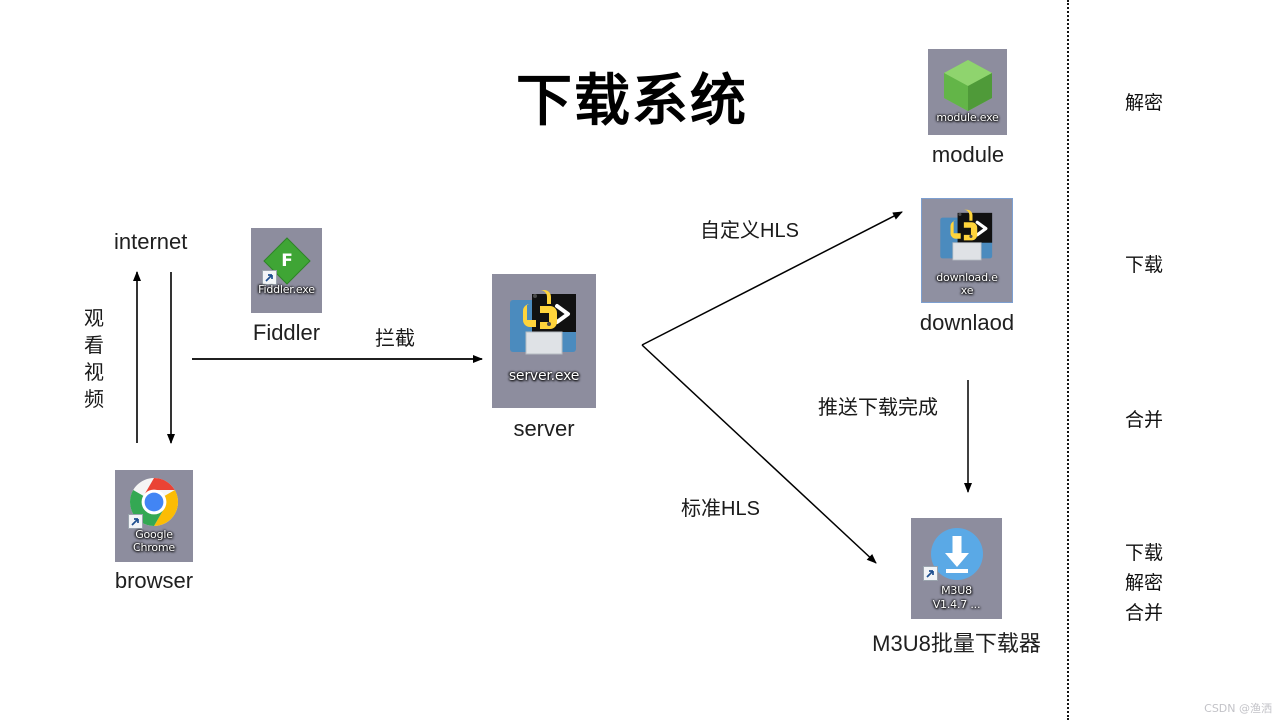 The width and height of the screenshot is (1280, 720). Describe the element at coordinates (395, 339) in the screenshot. I see `edge-label-intercept: 拦截` at that location.